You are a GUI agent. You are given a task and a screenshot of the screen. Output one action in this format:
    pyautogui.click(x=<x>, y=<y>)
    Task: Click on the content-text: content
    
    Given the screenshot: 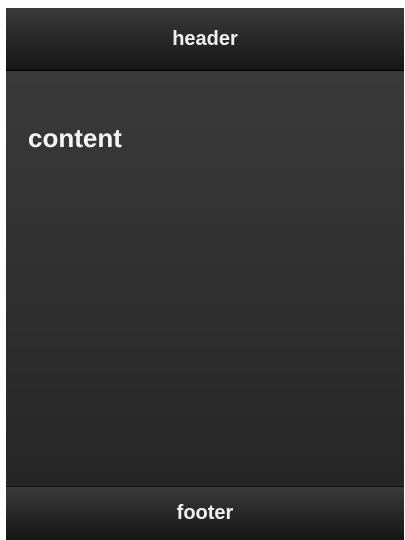 What is the action you would take?
    pyautogui.click(x=75, y=138)
    